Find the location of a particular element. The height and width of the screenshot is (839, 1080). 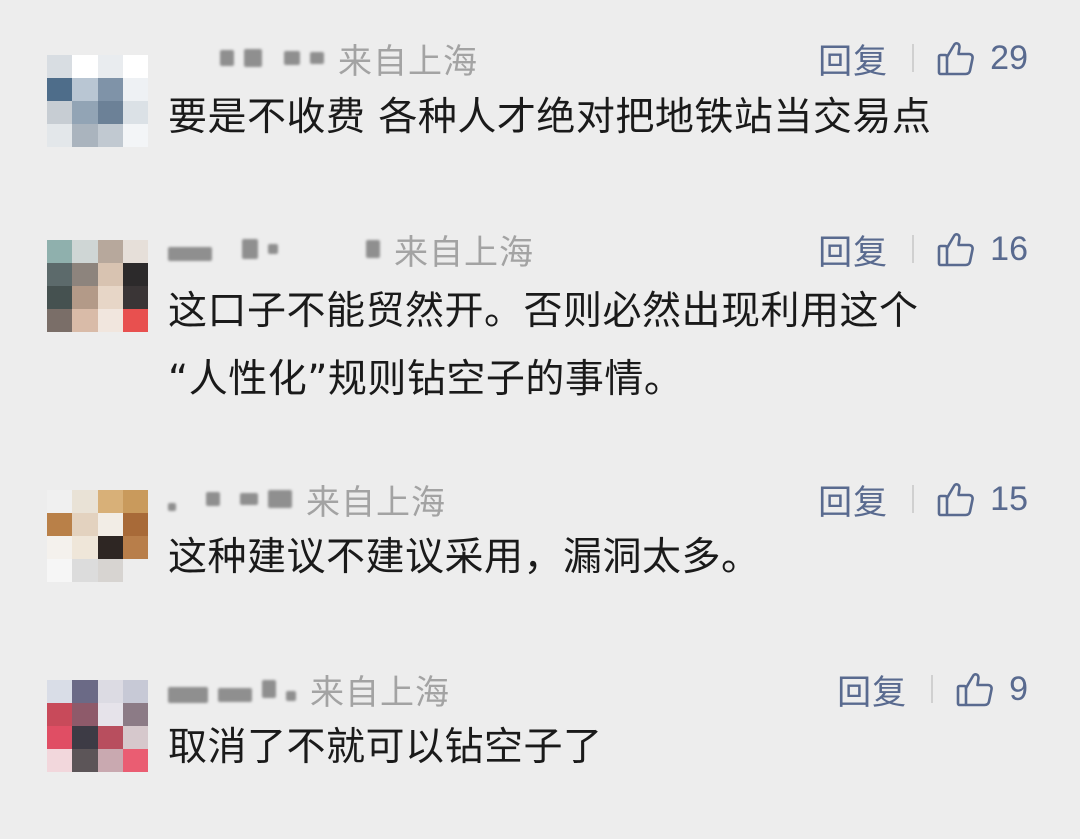

comment-text-line: “人性化”规则钻空子的事情。 is located at coordinates (426, 379).